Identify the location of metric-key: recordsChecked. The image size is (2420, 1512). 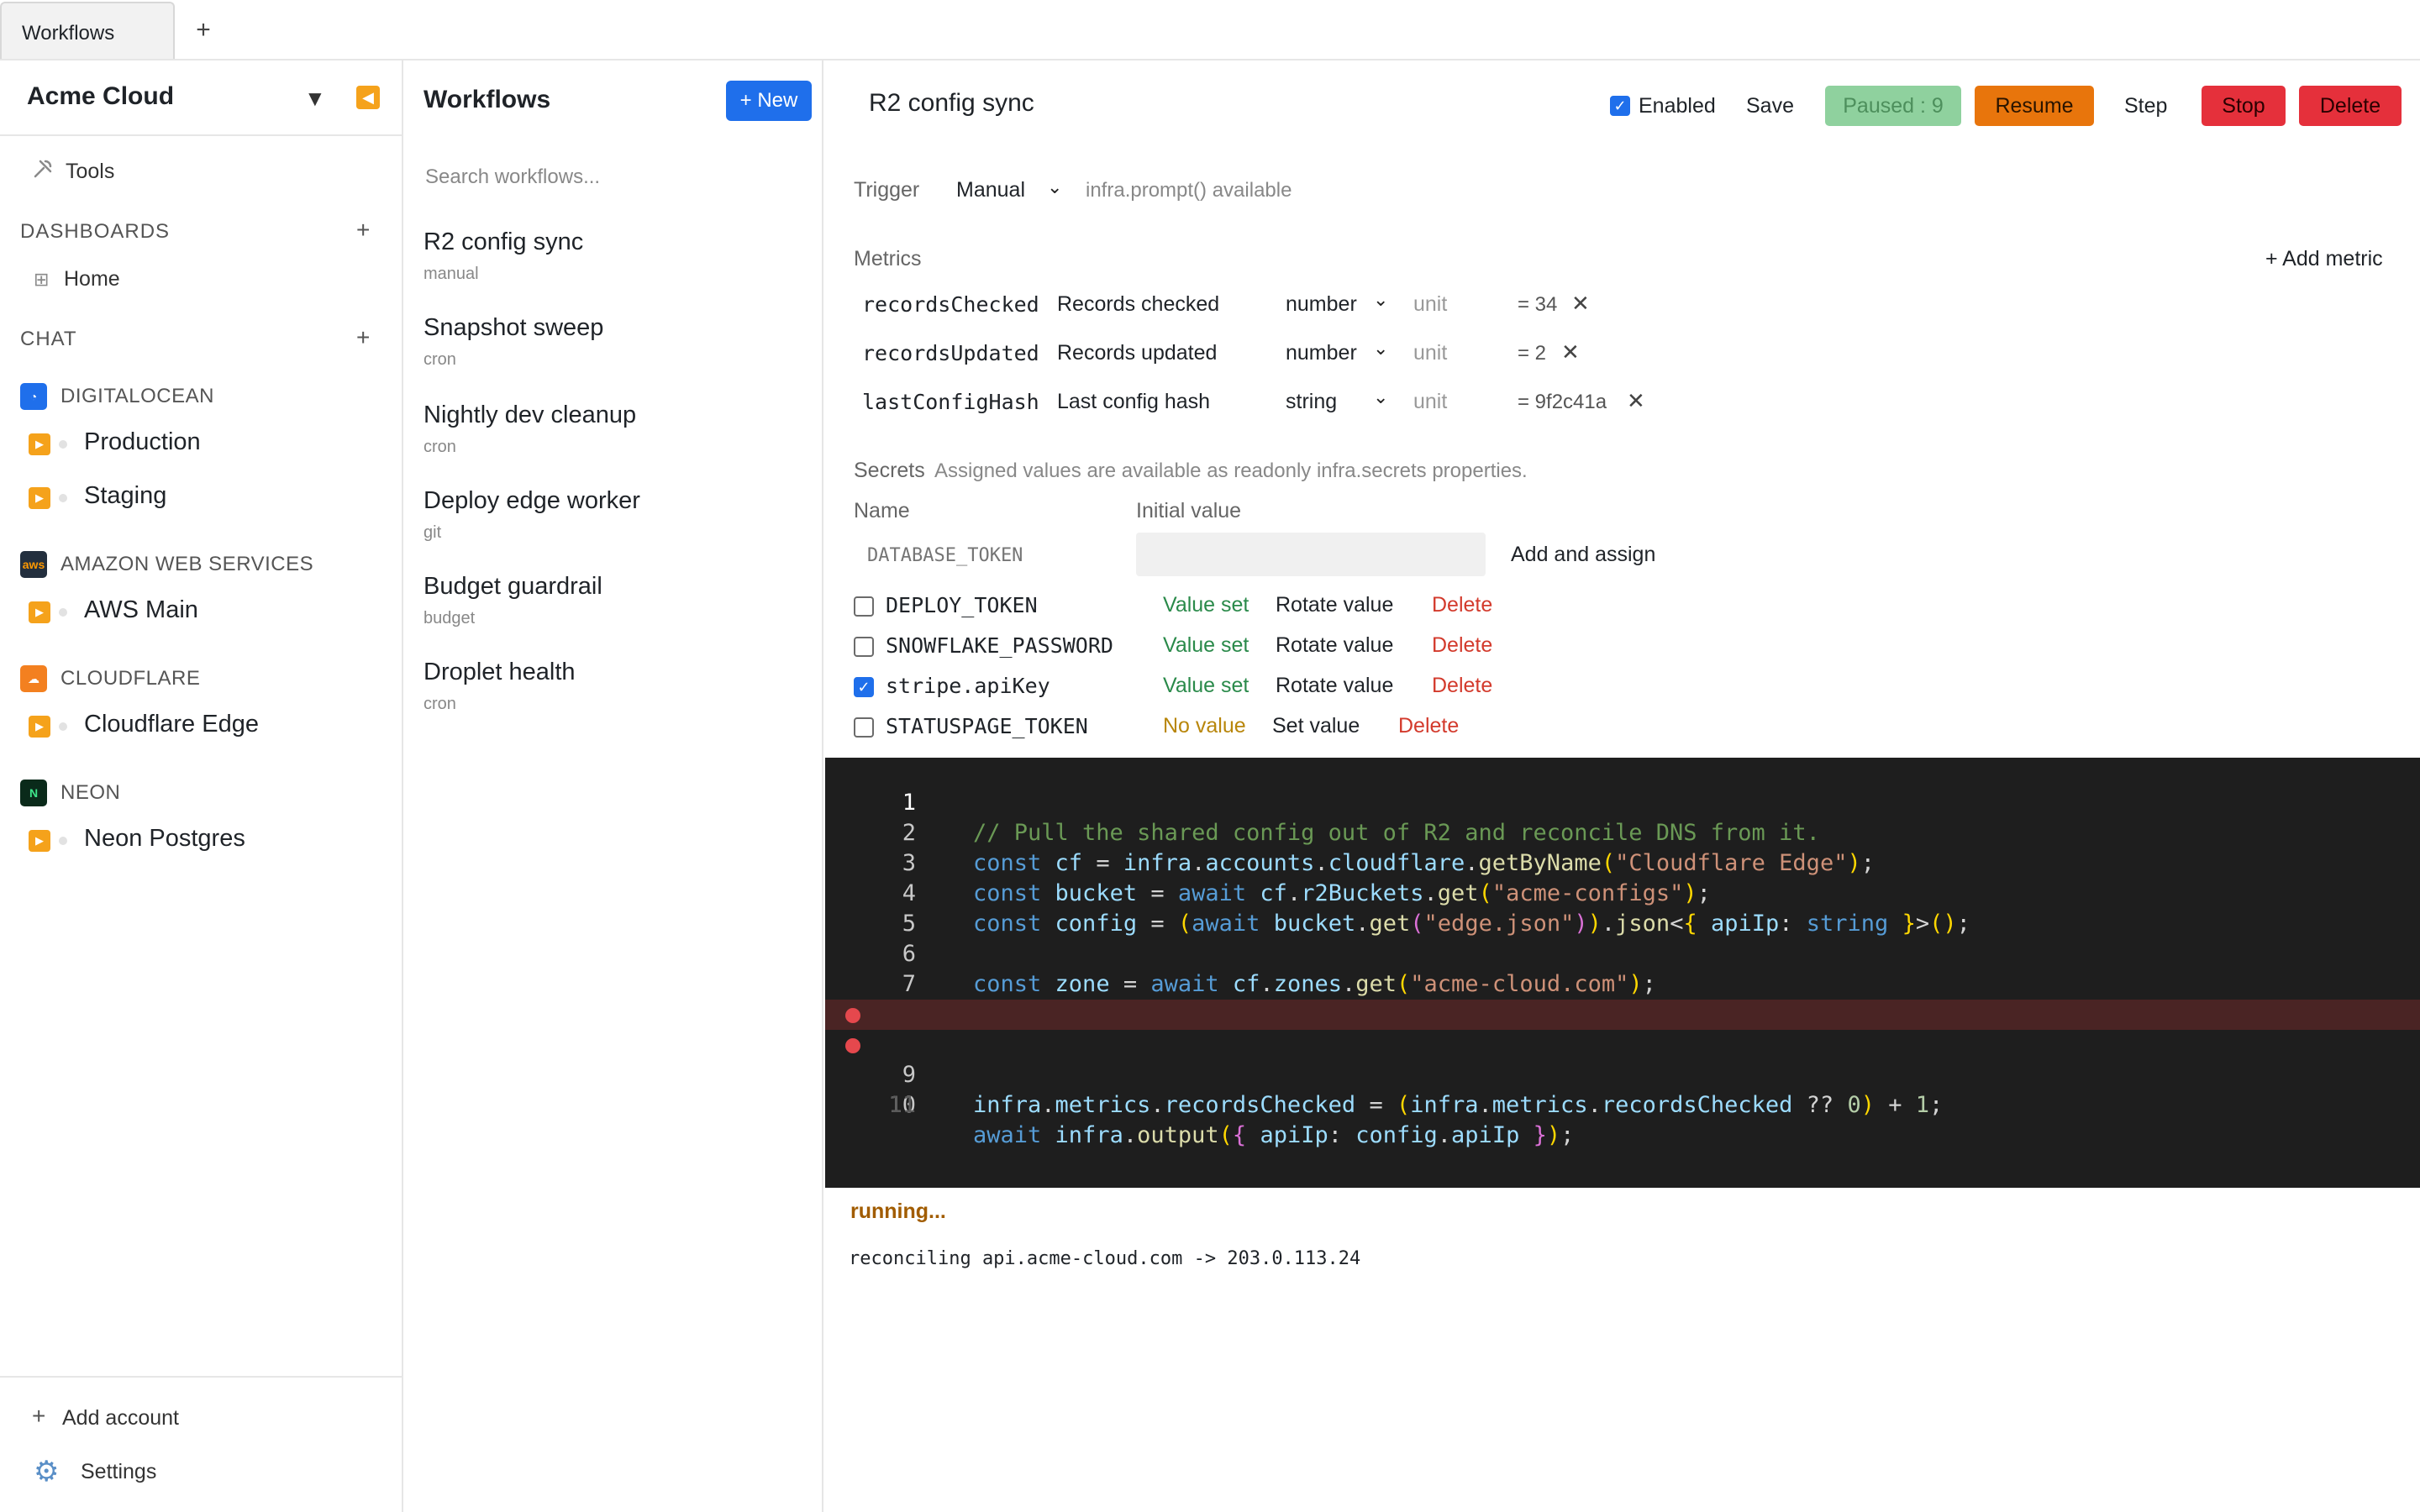
(951, 304).